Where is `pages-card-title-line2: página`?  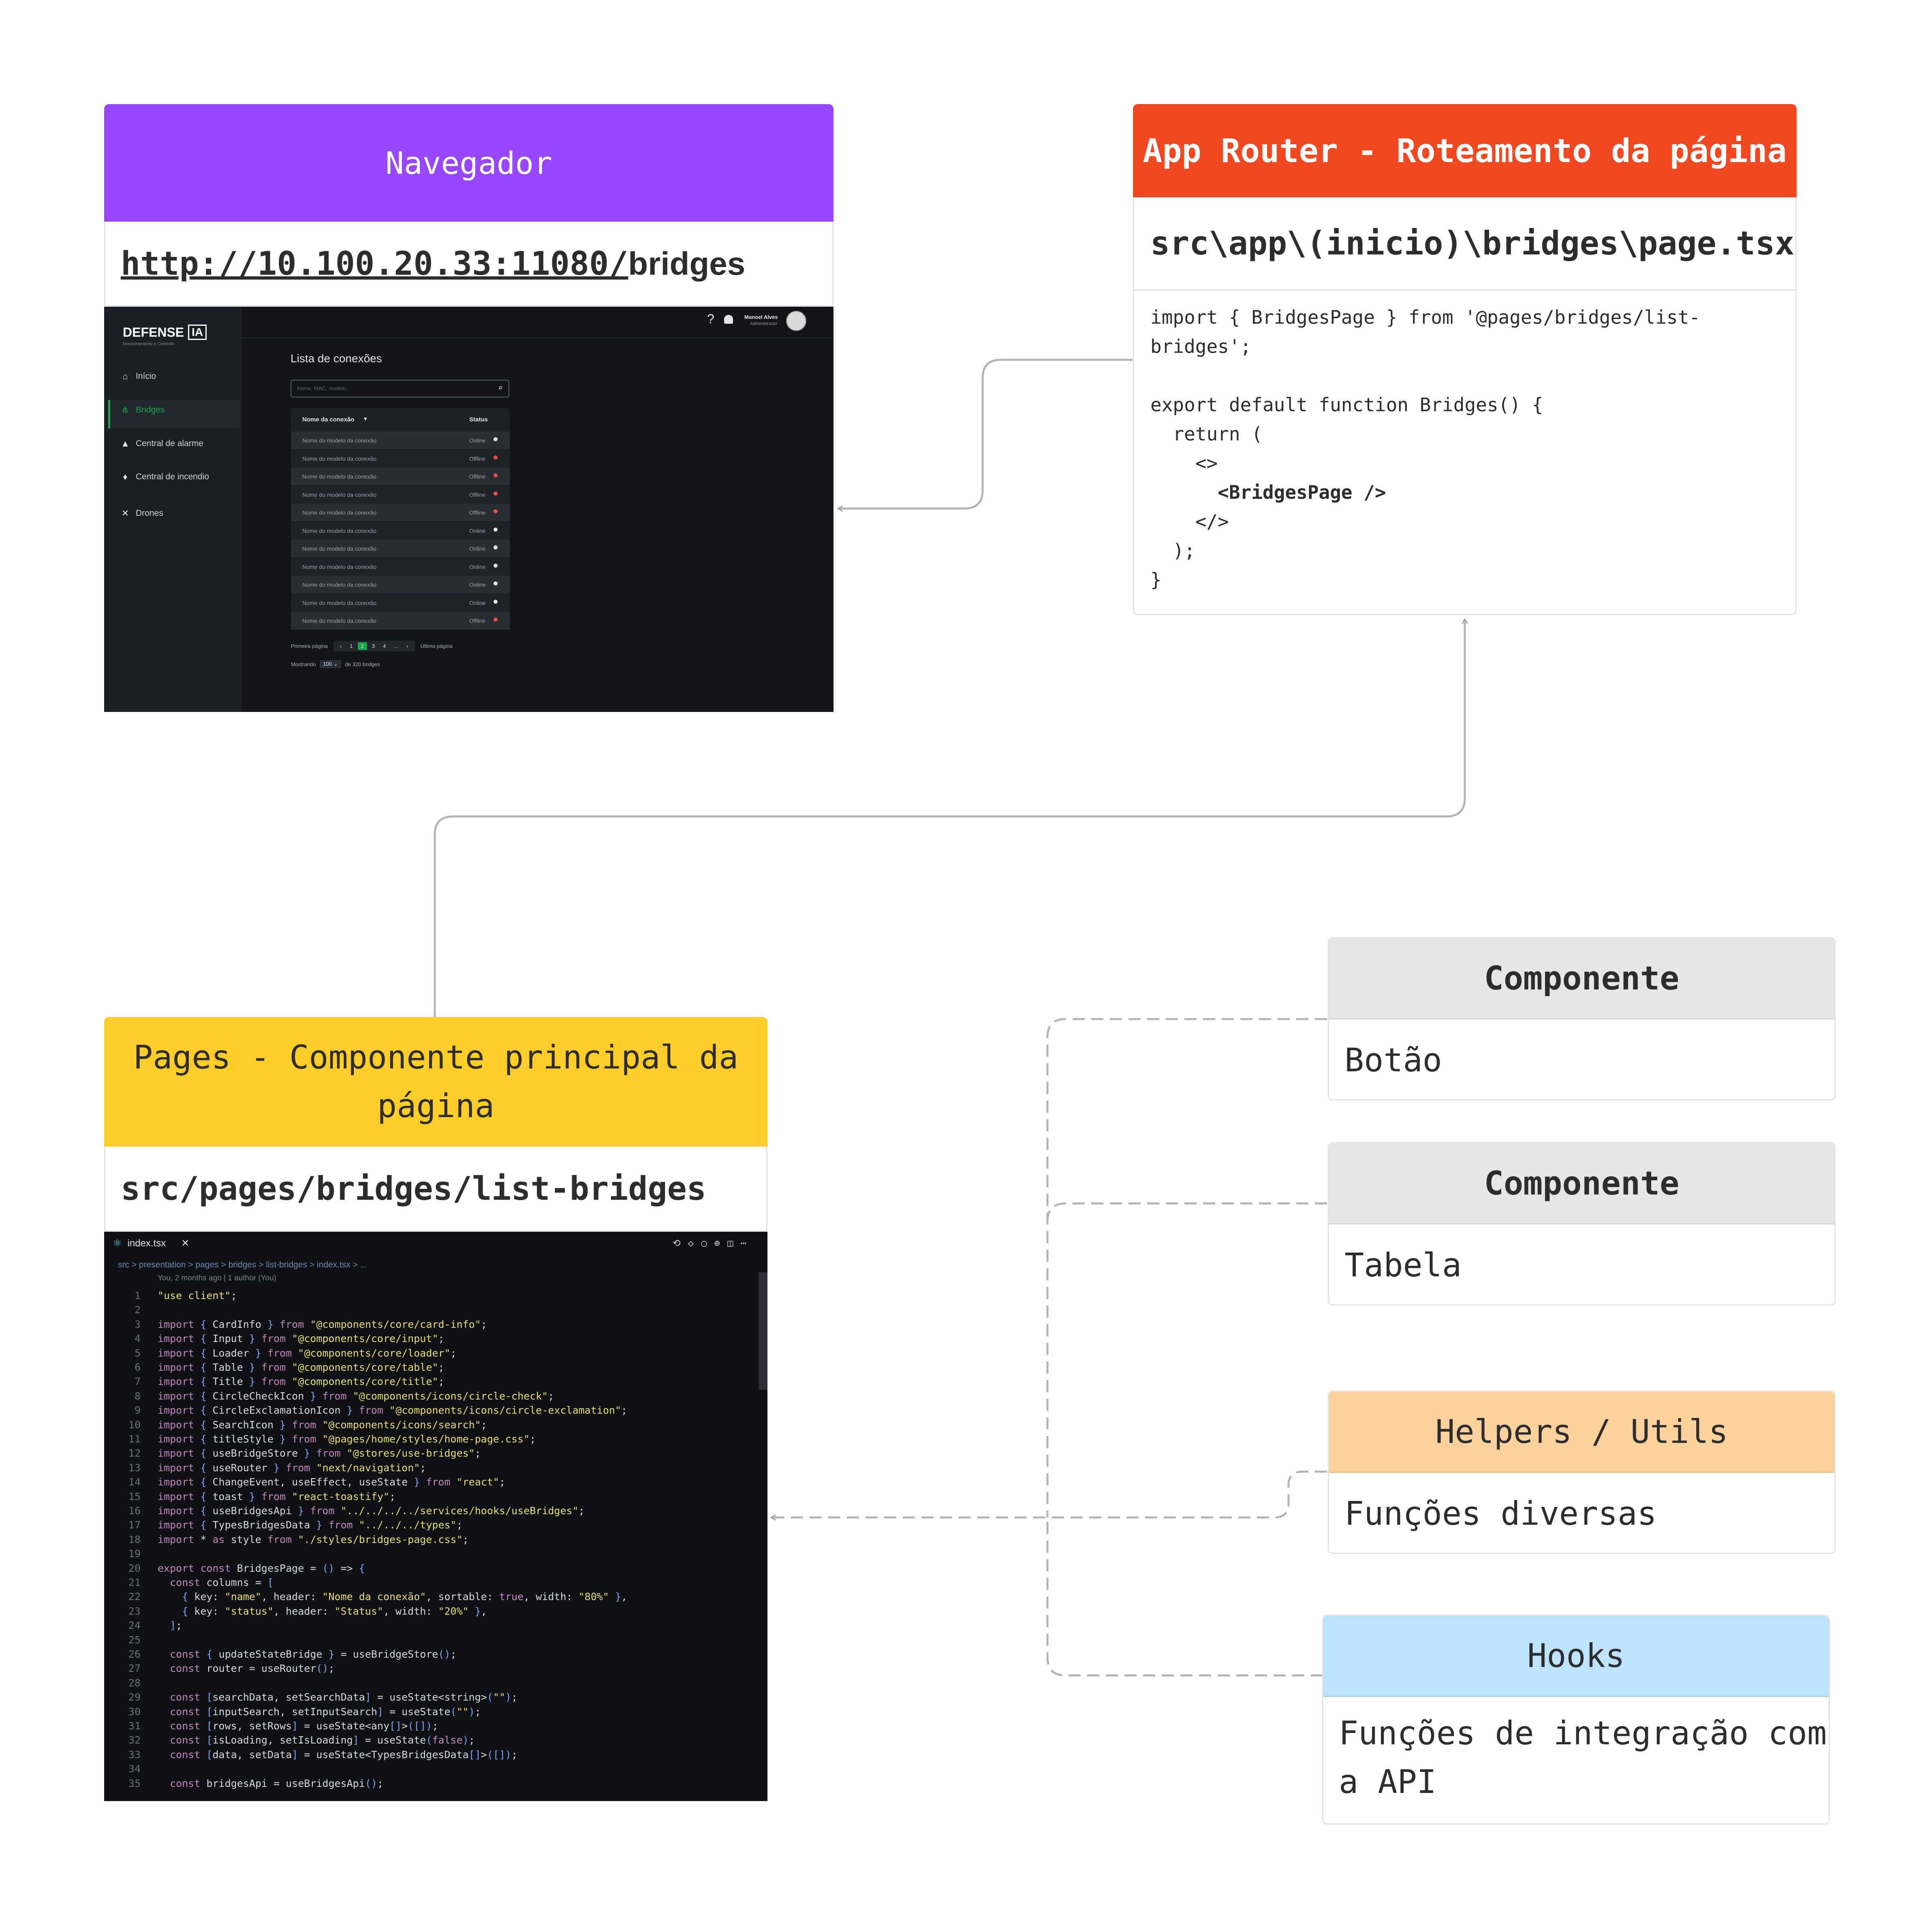
pages-card-title-line2: página is located at coordinates (435, 1106).